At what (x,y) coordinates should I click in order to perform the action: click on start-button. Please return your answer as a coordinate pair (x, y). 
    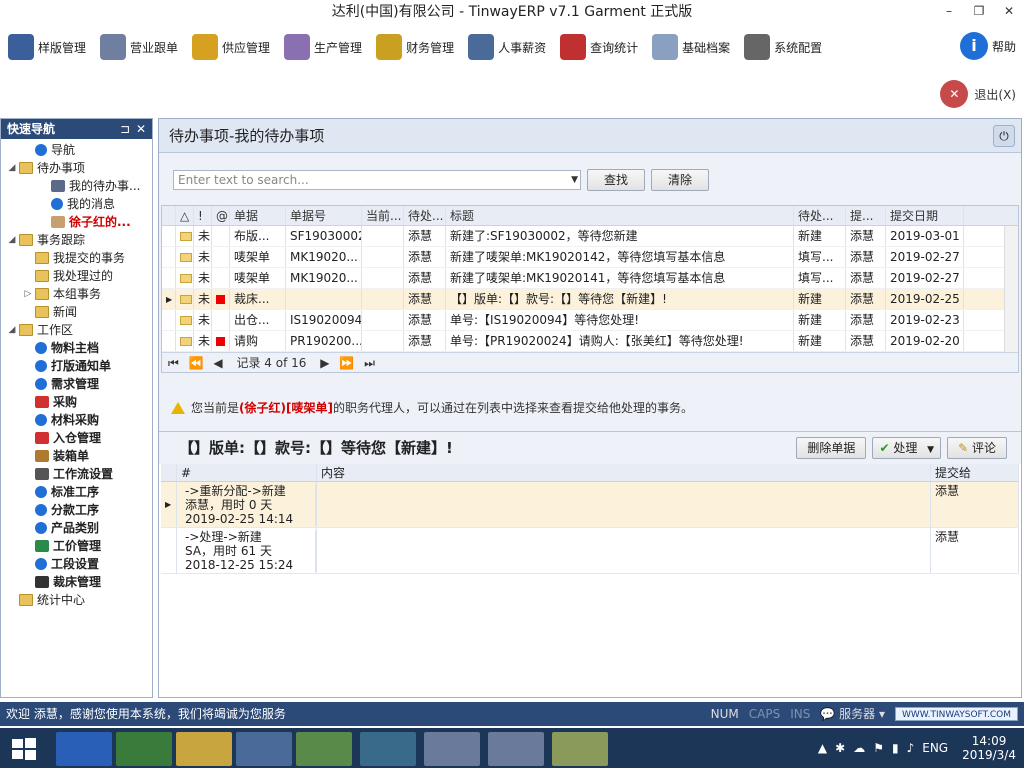
    Looking at the image, I should click on (24, 749).